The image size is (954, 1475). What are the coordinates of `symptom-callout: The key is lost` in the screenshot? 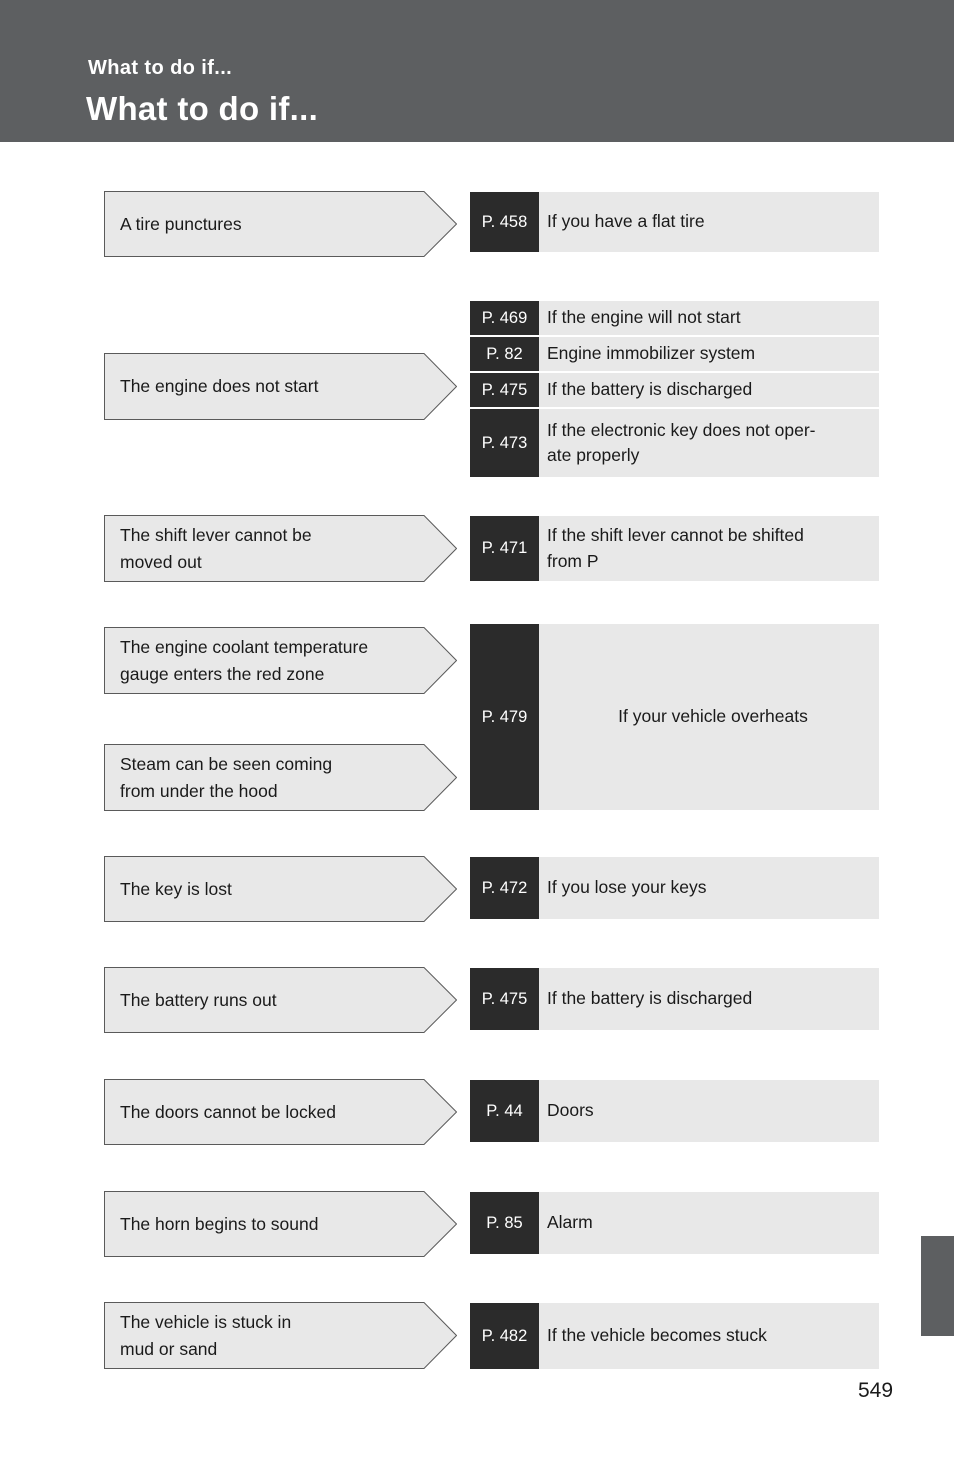 It's located at (280, 889).